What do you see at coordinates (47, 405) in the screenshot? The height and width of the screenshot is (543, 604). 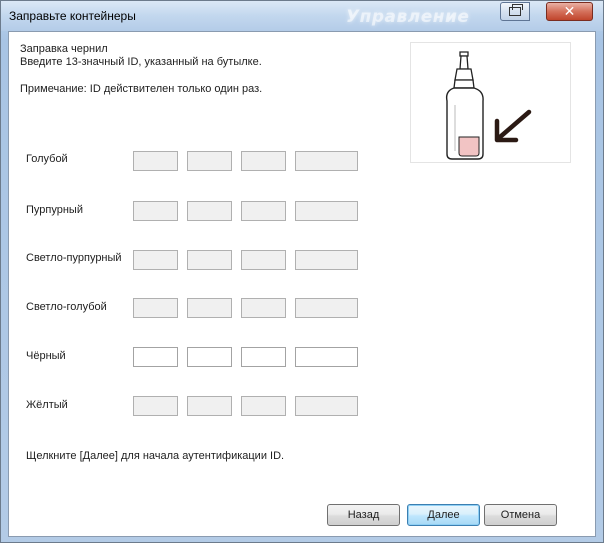 I see `row-label-yellow: Жёлтый` at bounding box center [47, 405].